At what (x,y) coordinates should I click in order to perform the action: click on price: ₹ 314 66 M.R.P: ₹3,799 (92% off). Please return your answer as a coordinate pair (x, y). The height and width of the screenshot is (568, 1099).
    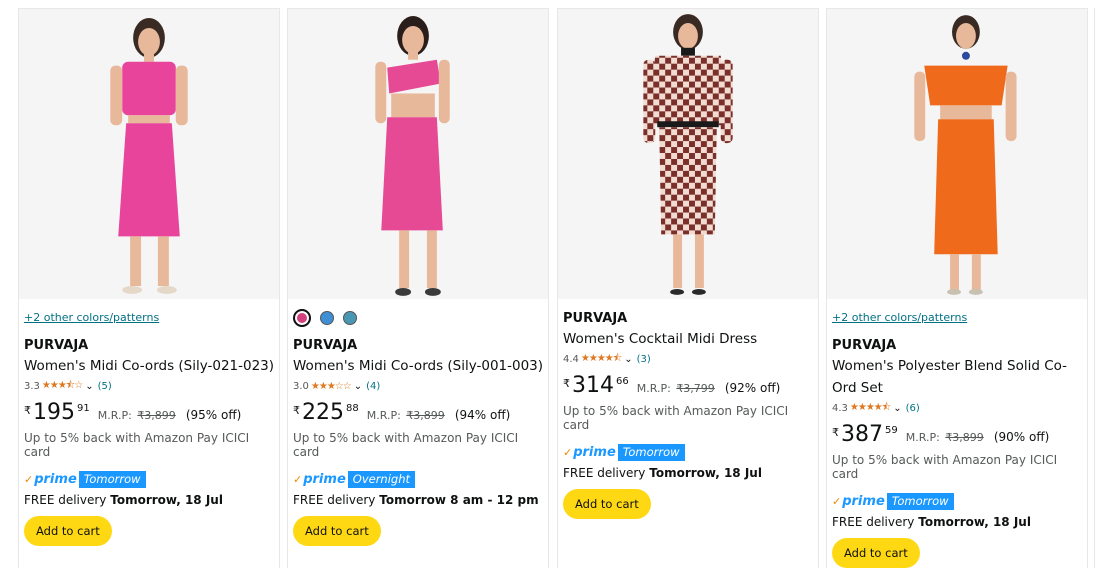
    Looking at the image, I should click on (688, 386).